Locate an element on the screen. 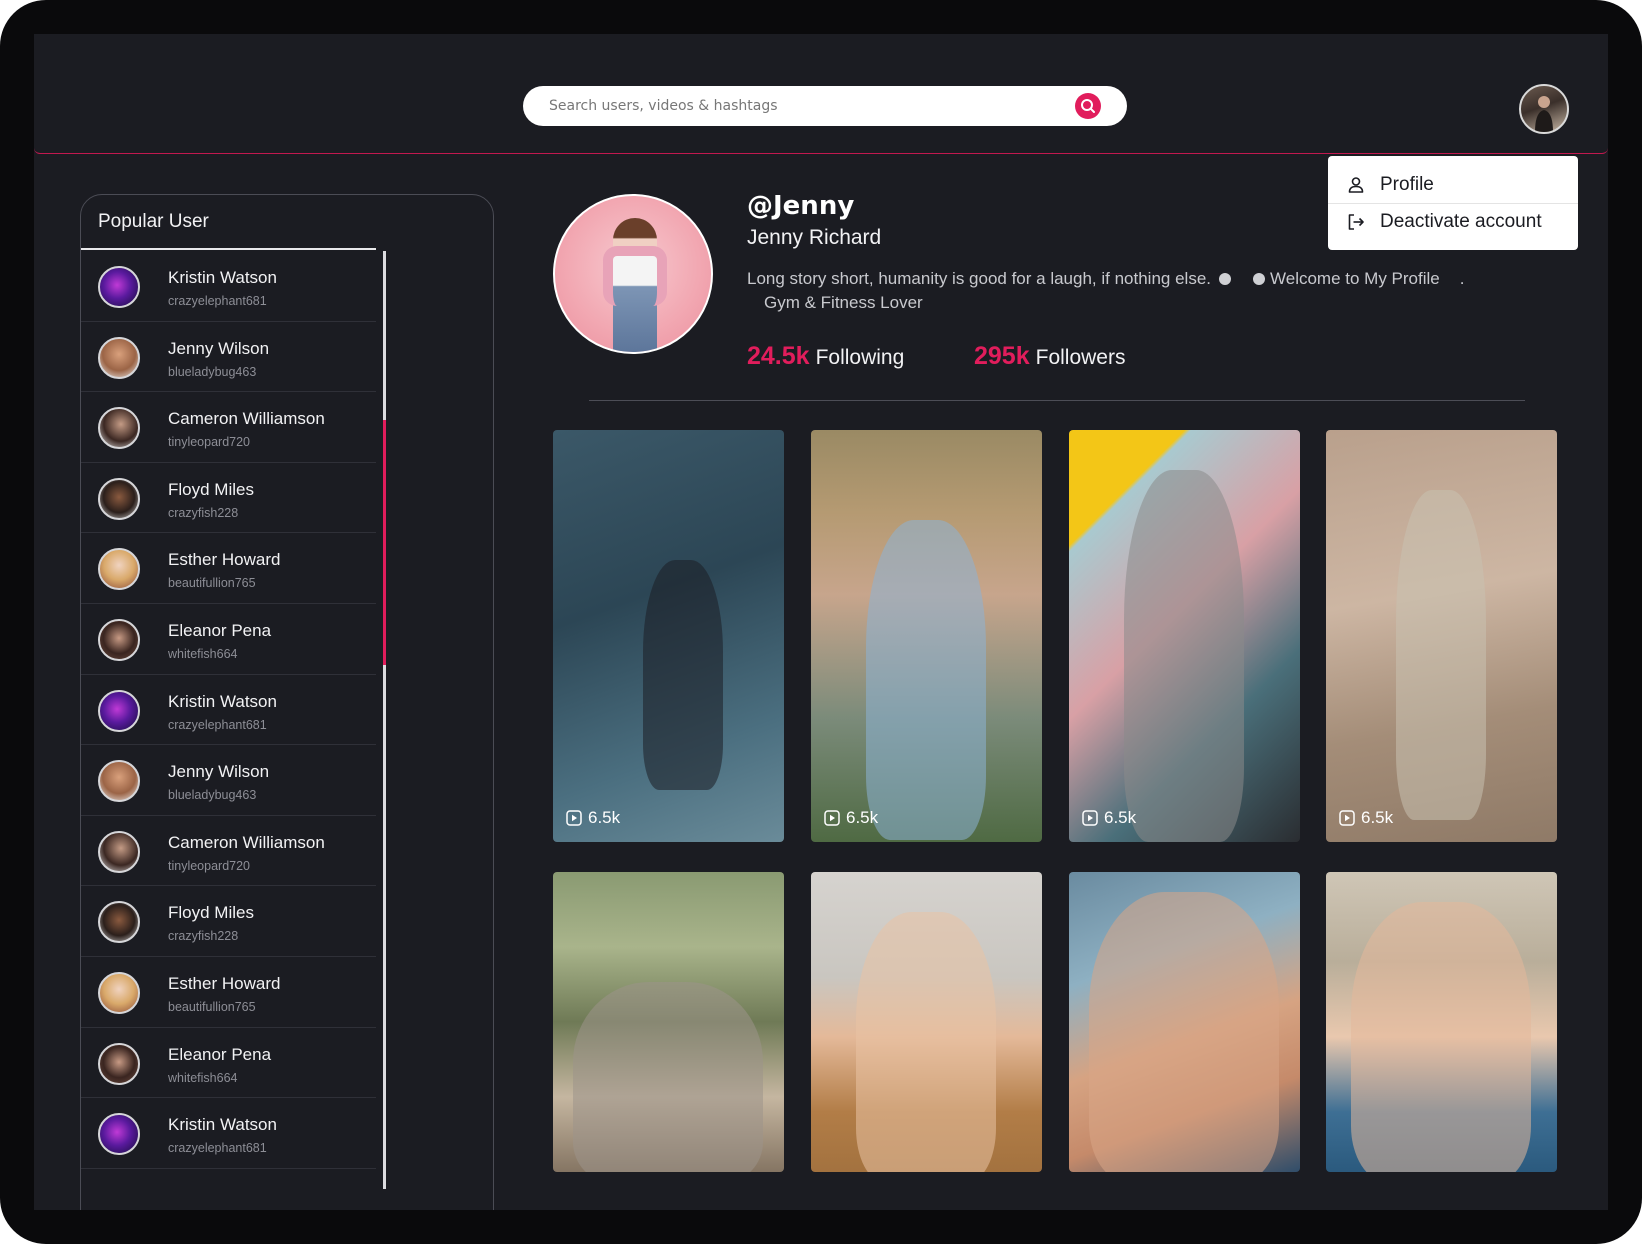 The width and height of the screenshot is (1642, 1244). avatar-figure-icon is located at coordinates (1544, 114).